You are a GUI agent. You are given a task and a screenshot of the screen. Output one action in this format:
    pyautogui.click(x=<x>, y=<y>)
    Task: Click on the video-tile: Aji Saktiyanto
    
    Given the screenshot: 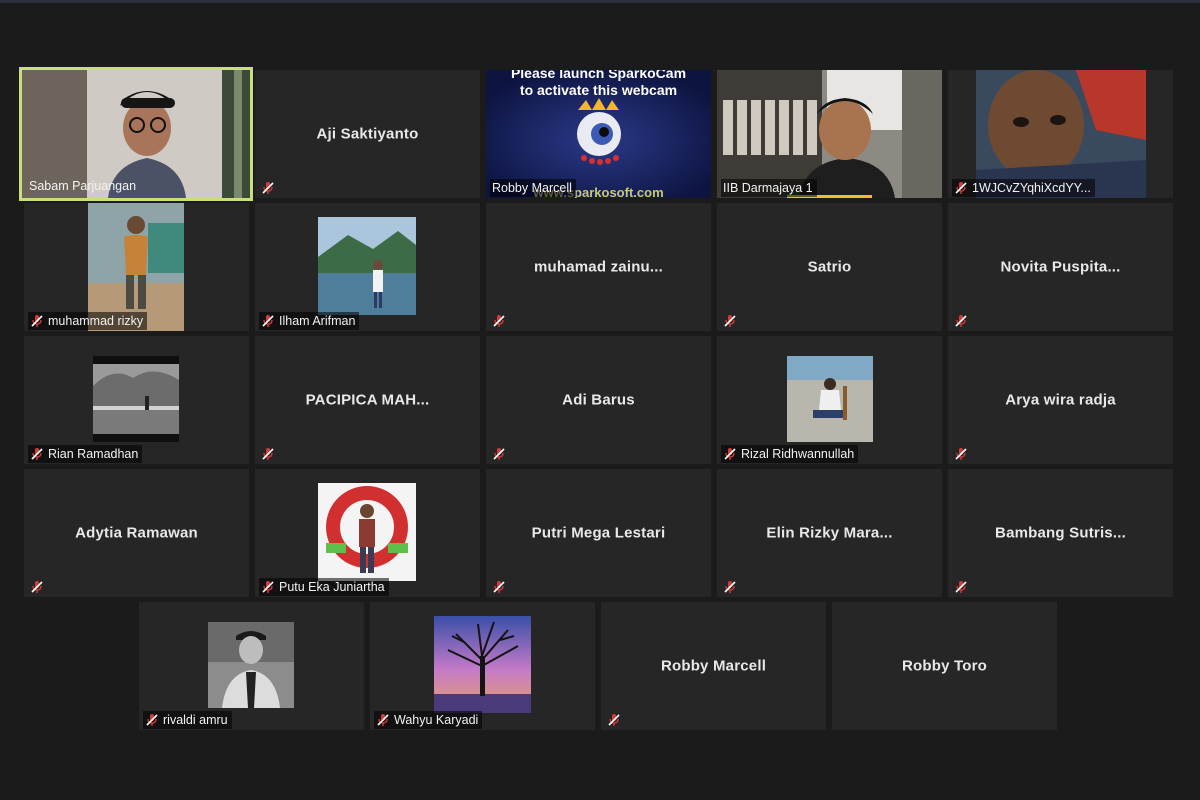 What is the action you would take?
    pyautogui.click(x=367, y=134)
    